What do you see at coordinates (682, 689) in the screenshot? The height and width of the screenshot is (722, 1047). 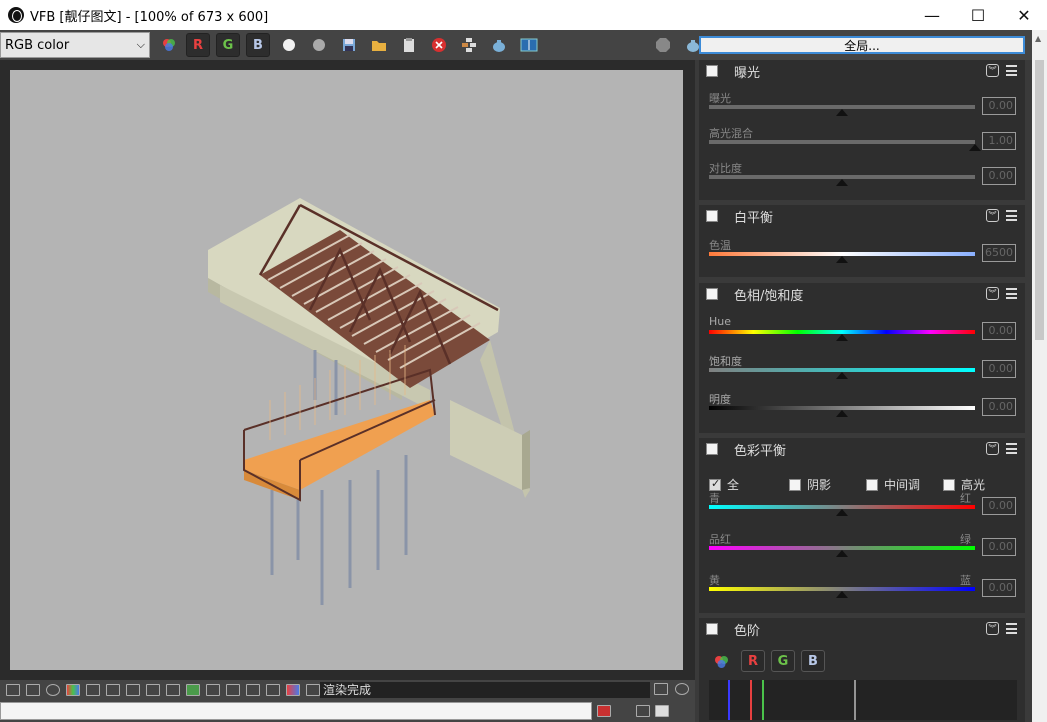 I see `expand-icon` at bounding box center [682, 689].